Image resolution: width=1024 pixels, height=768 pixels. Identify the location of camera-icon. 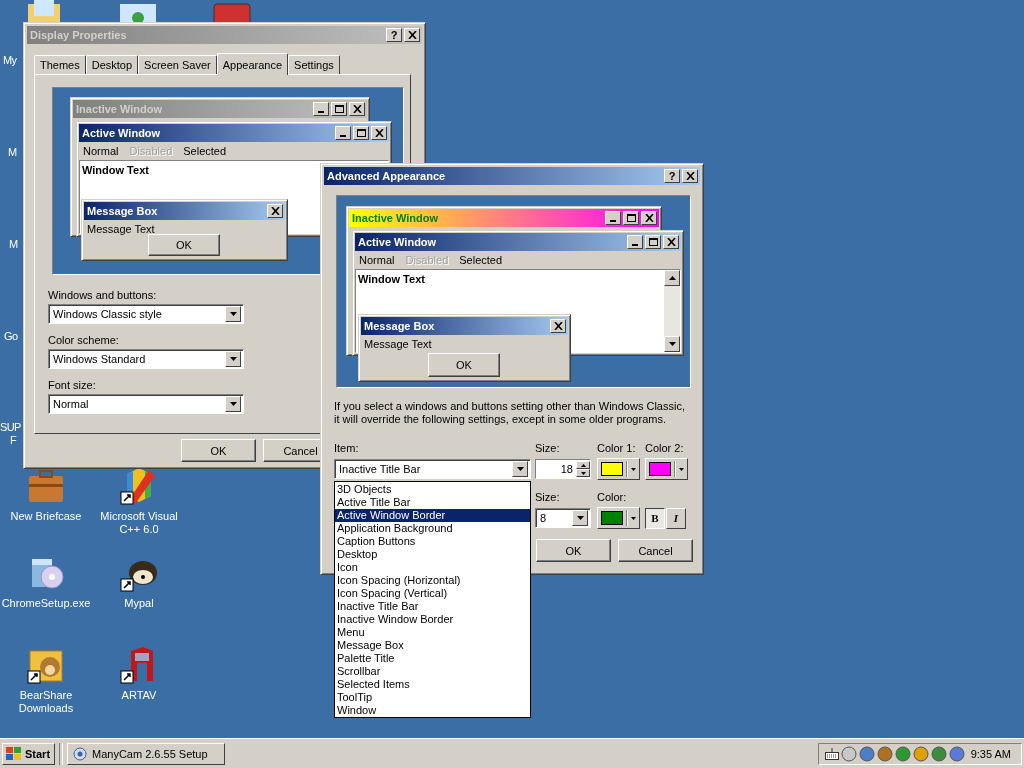
(80, 753).